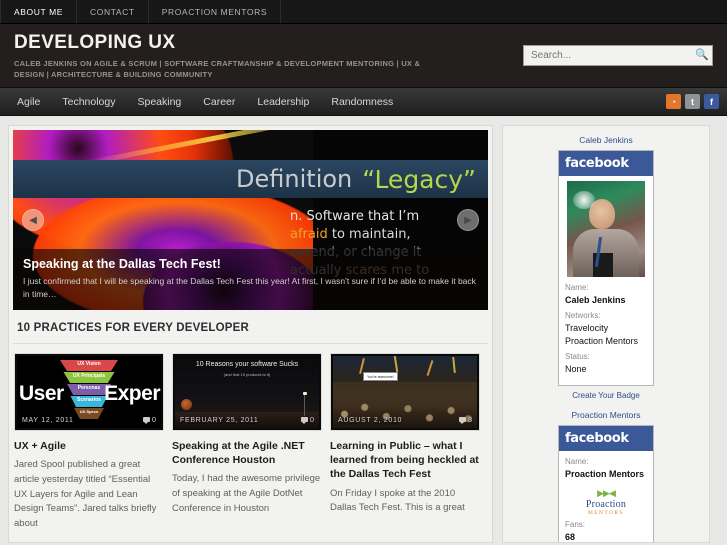  Describe the element at coordinates (370, 420) in the screenshot. I see `post-date: August 2, 2010` at that location.